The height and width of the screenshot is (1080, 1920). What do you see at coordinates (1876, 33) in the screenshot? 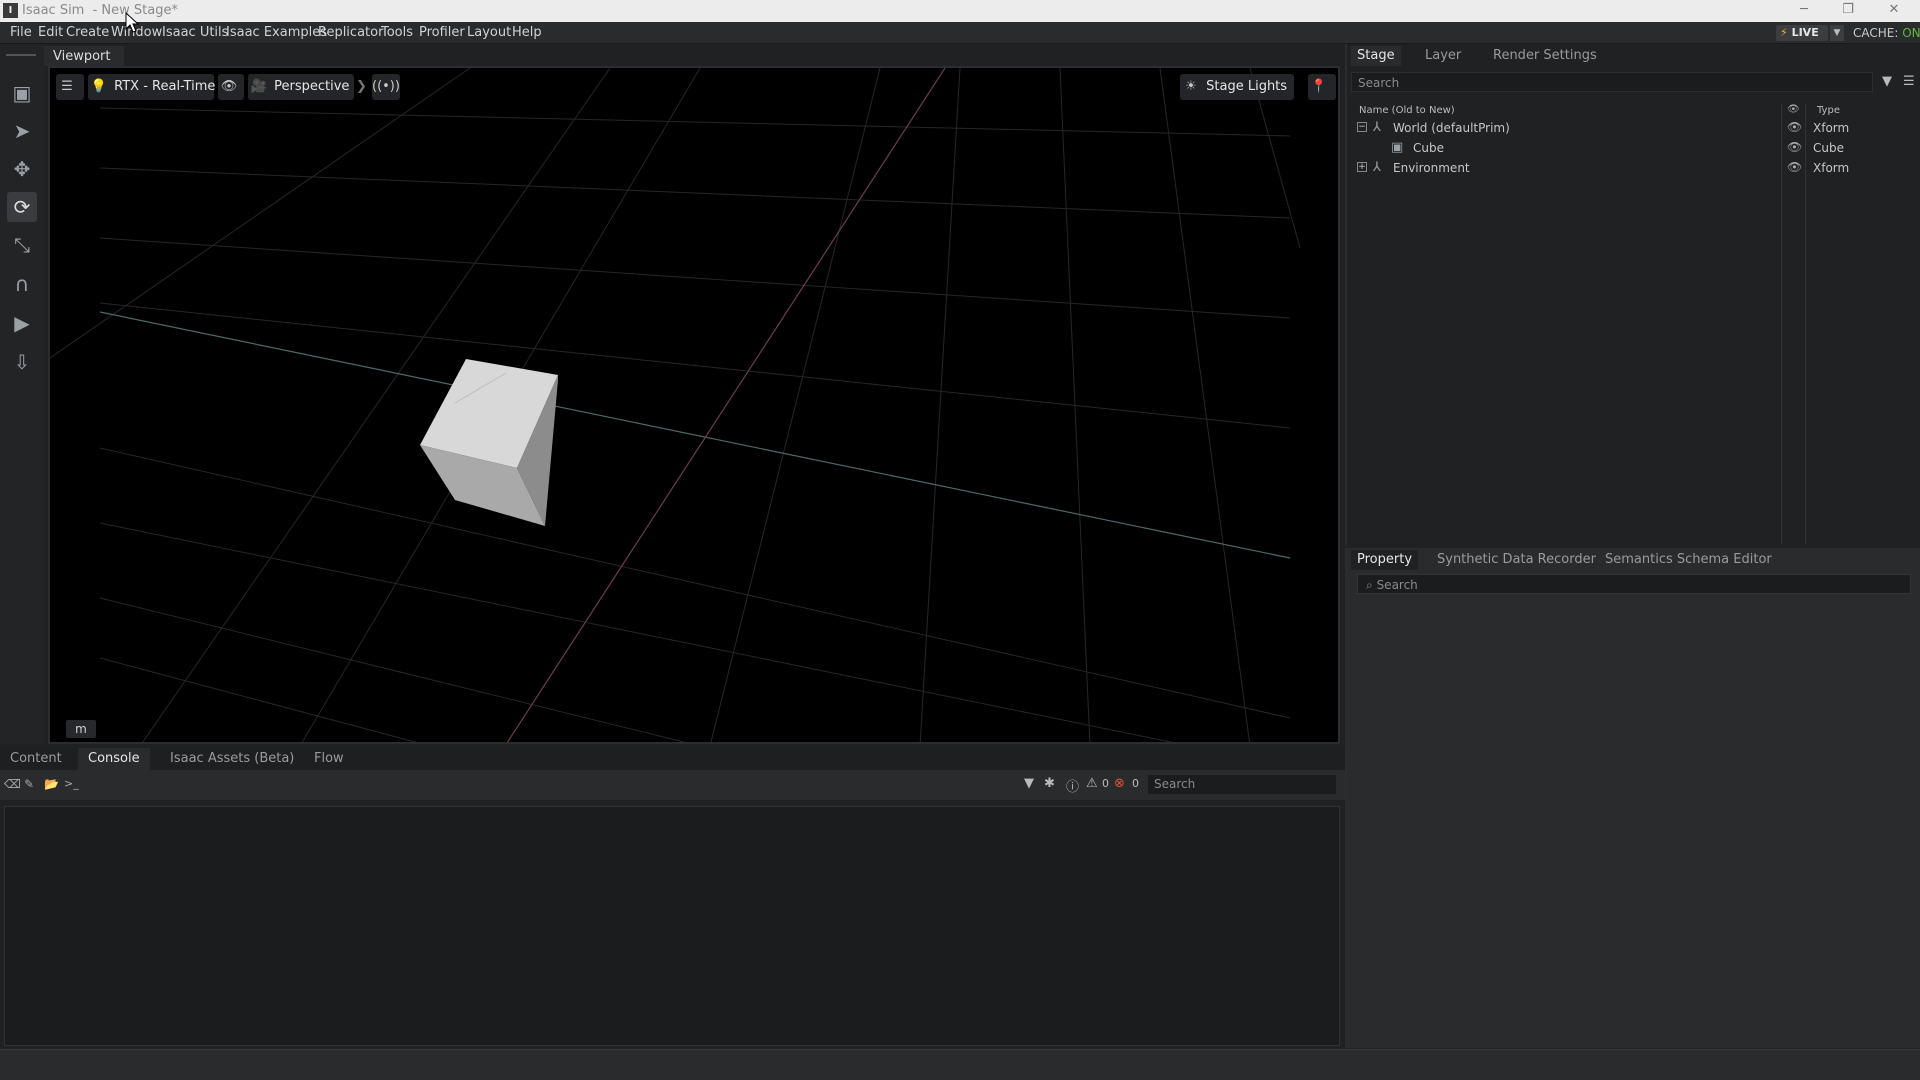
I see `cache-label: CACHE:` at bounding box center [1876, 33].